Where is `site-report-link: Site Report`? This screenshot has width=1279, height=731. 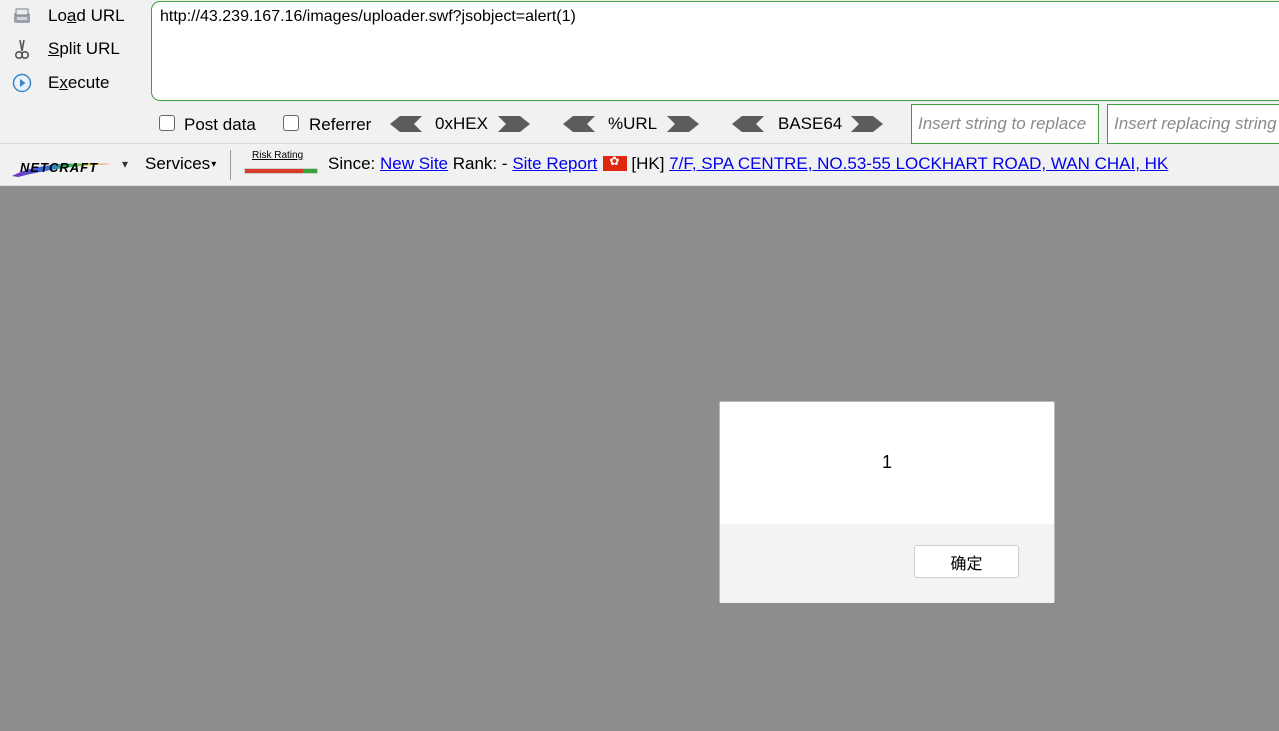 site-report-link: Site Report is located at coordinates (554, 163).